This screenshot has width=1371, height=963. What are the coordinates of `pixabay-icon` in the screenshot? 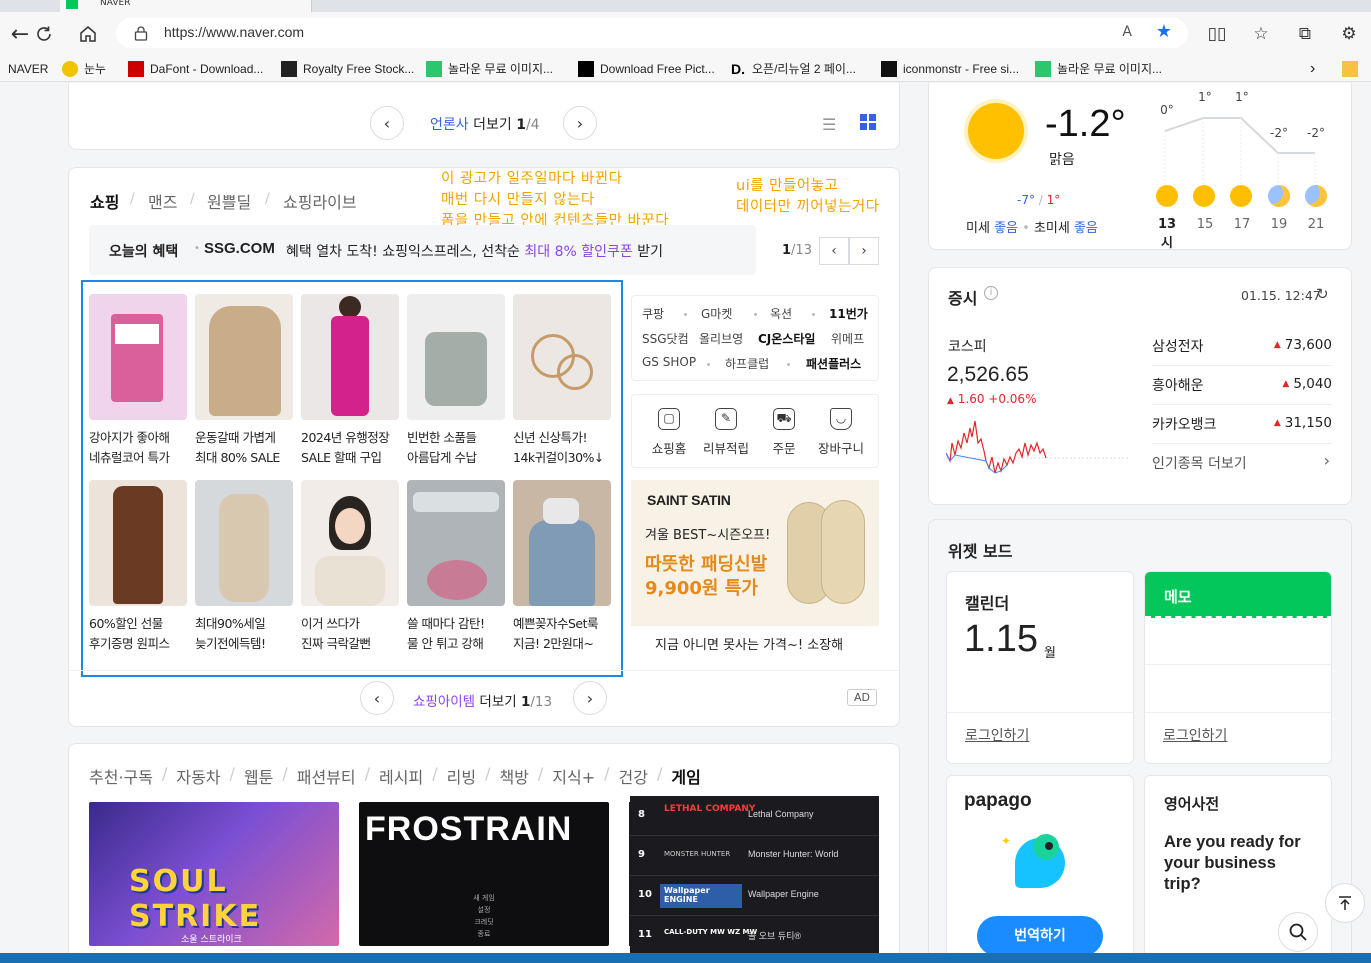 It's located at (434, 68).